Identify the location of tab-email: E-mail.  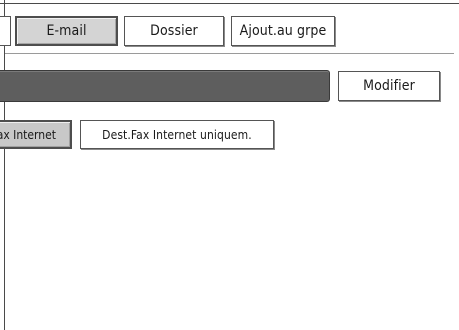
(66, 31).